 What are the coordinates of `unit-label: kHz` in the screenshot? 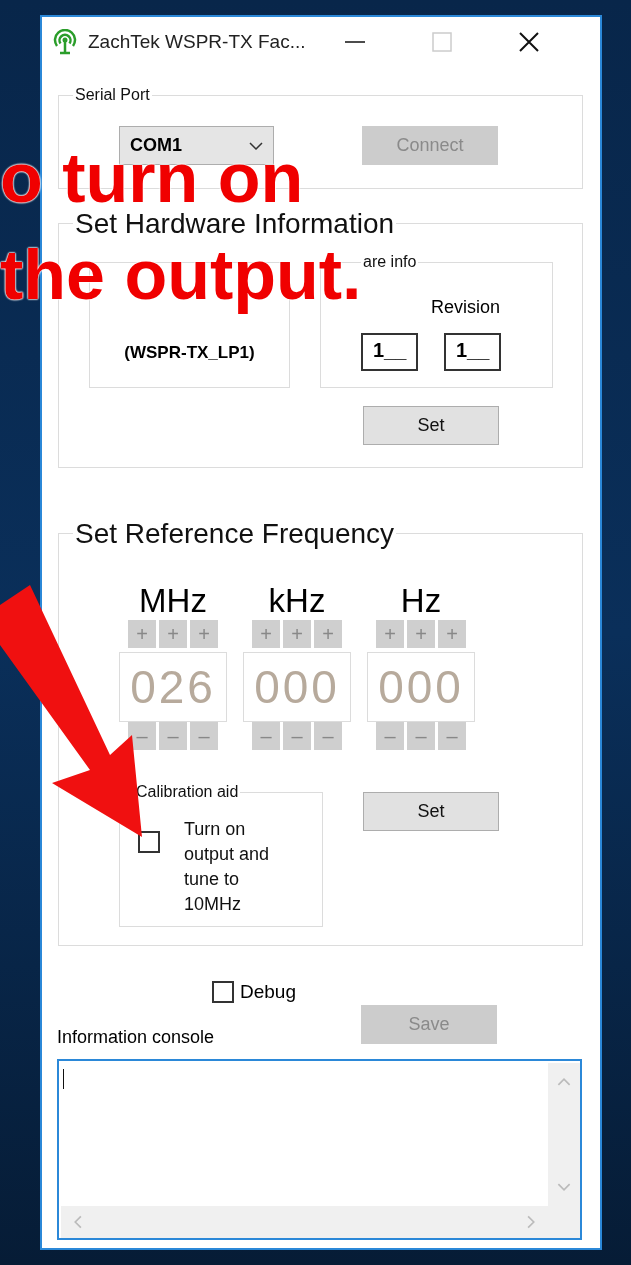 It's located at (297, 601).